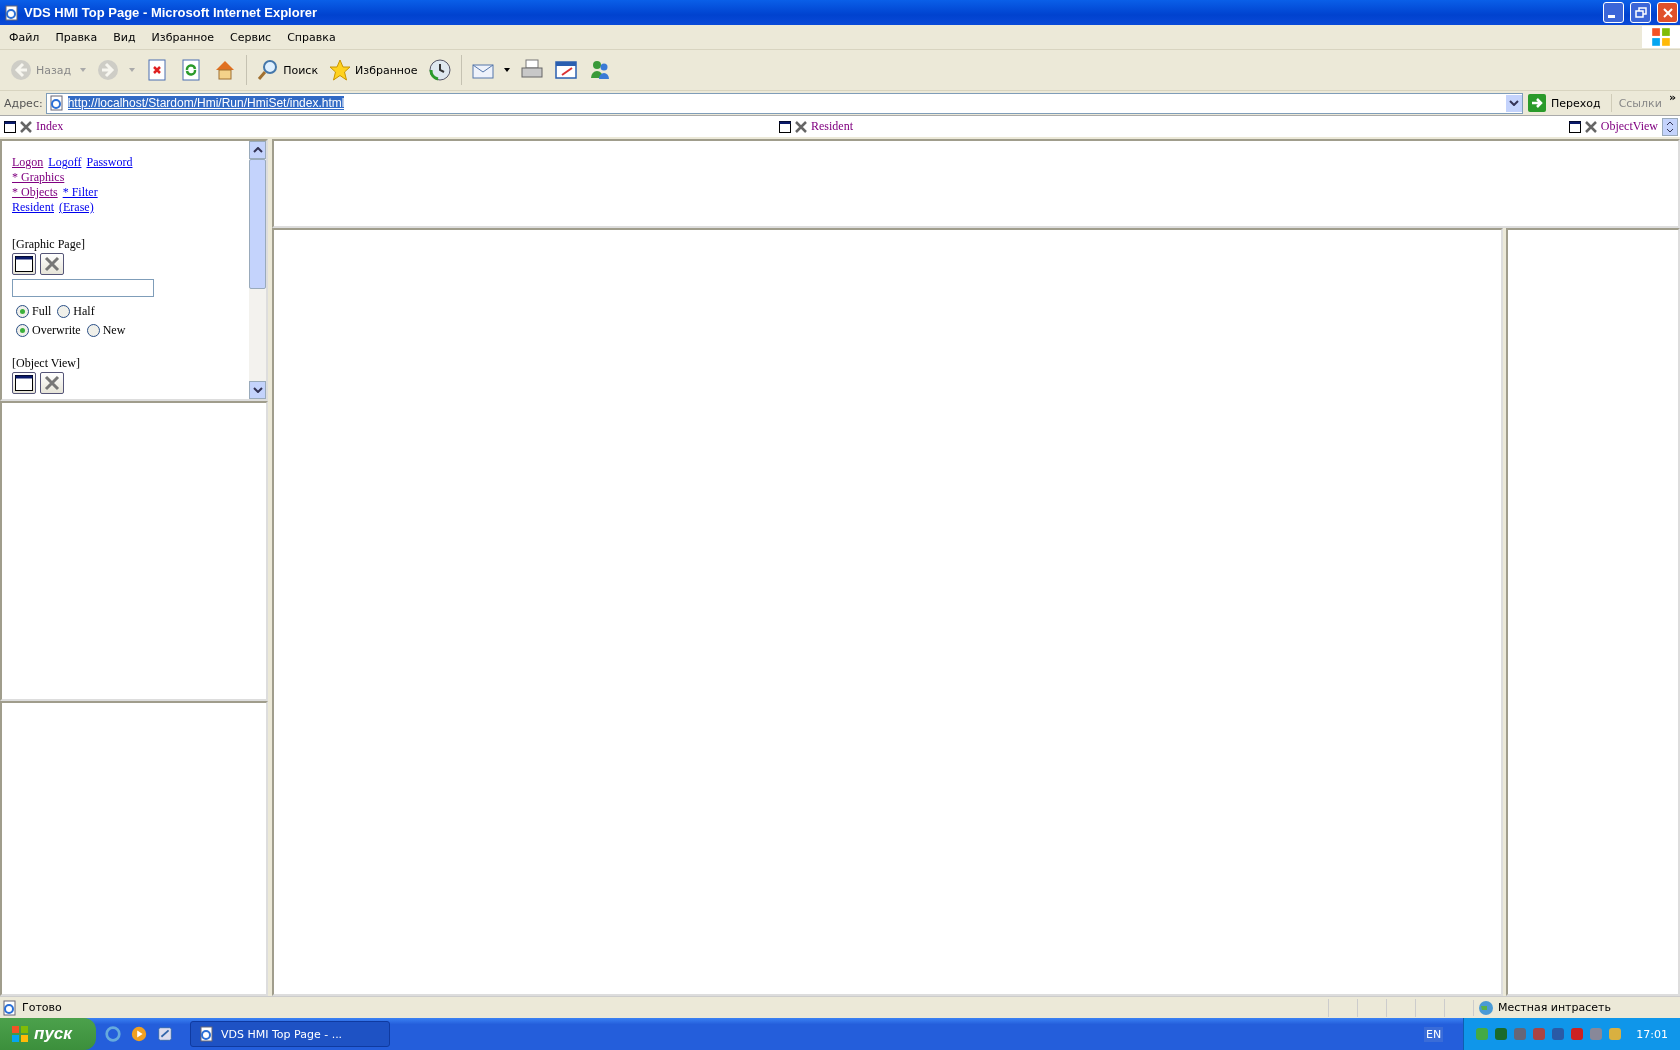 The image size is (1680, 1050). Describe the element at coordinates (33, 207) in the screenshot. I see `nav-link: Resident` at that location.